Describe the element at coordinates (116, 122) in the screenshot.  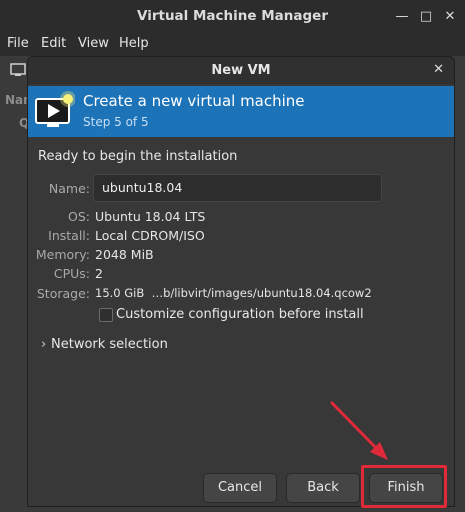
I see `banner-step: Step 5 of 5` at that location.